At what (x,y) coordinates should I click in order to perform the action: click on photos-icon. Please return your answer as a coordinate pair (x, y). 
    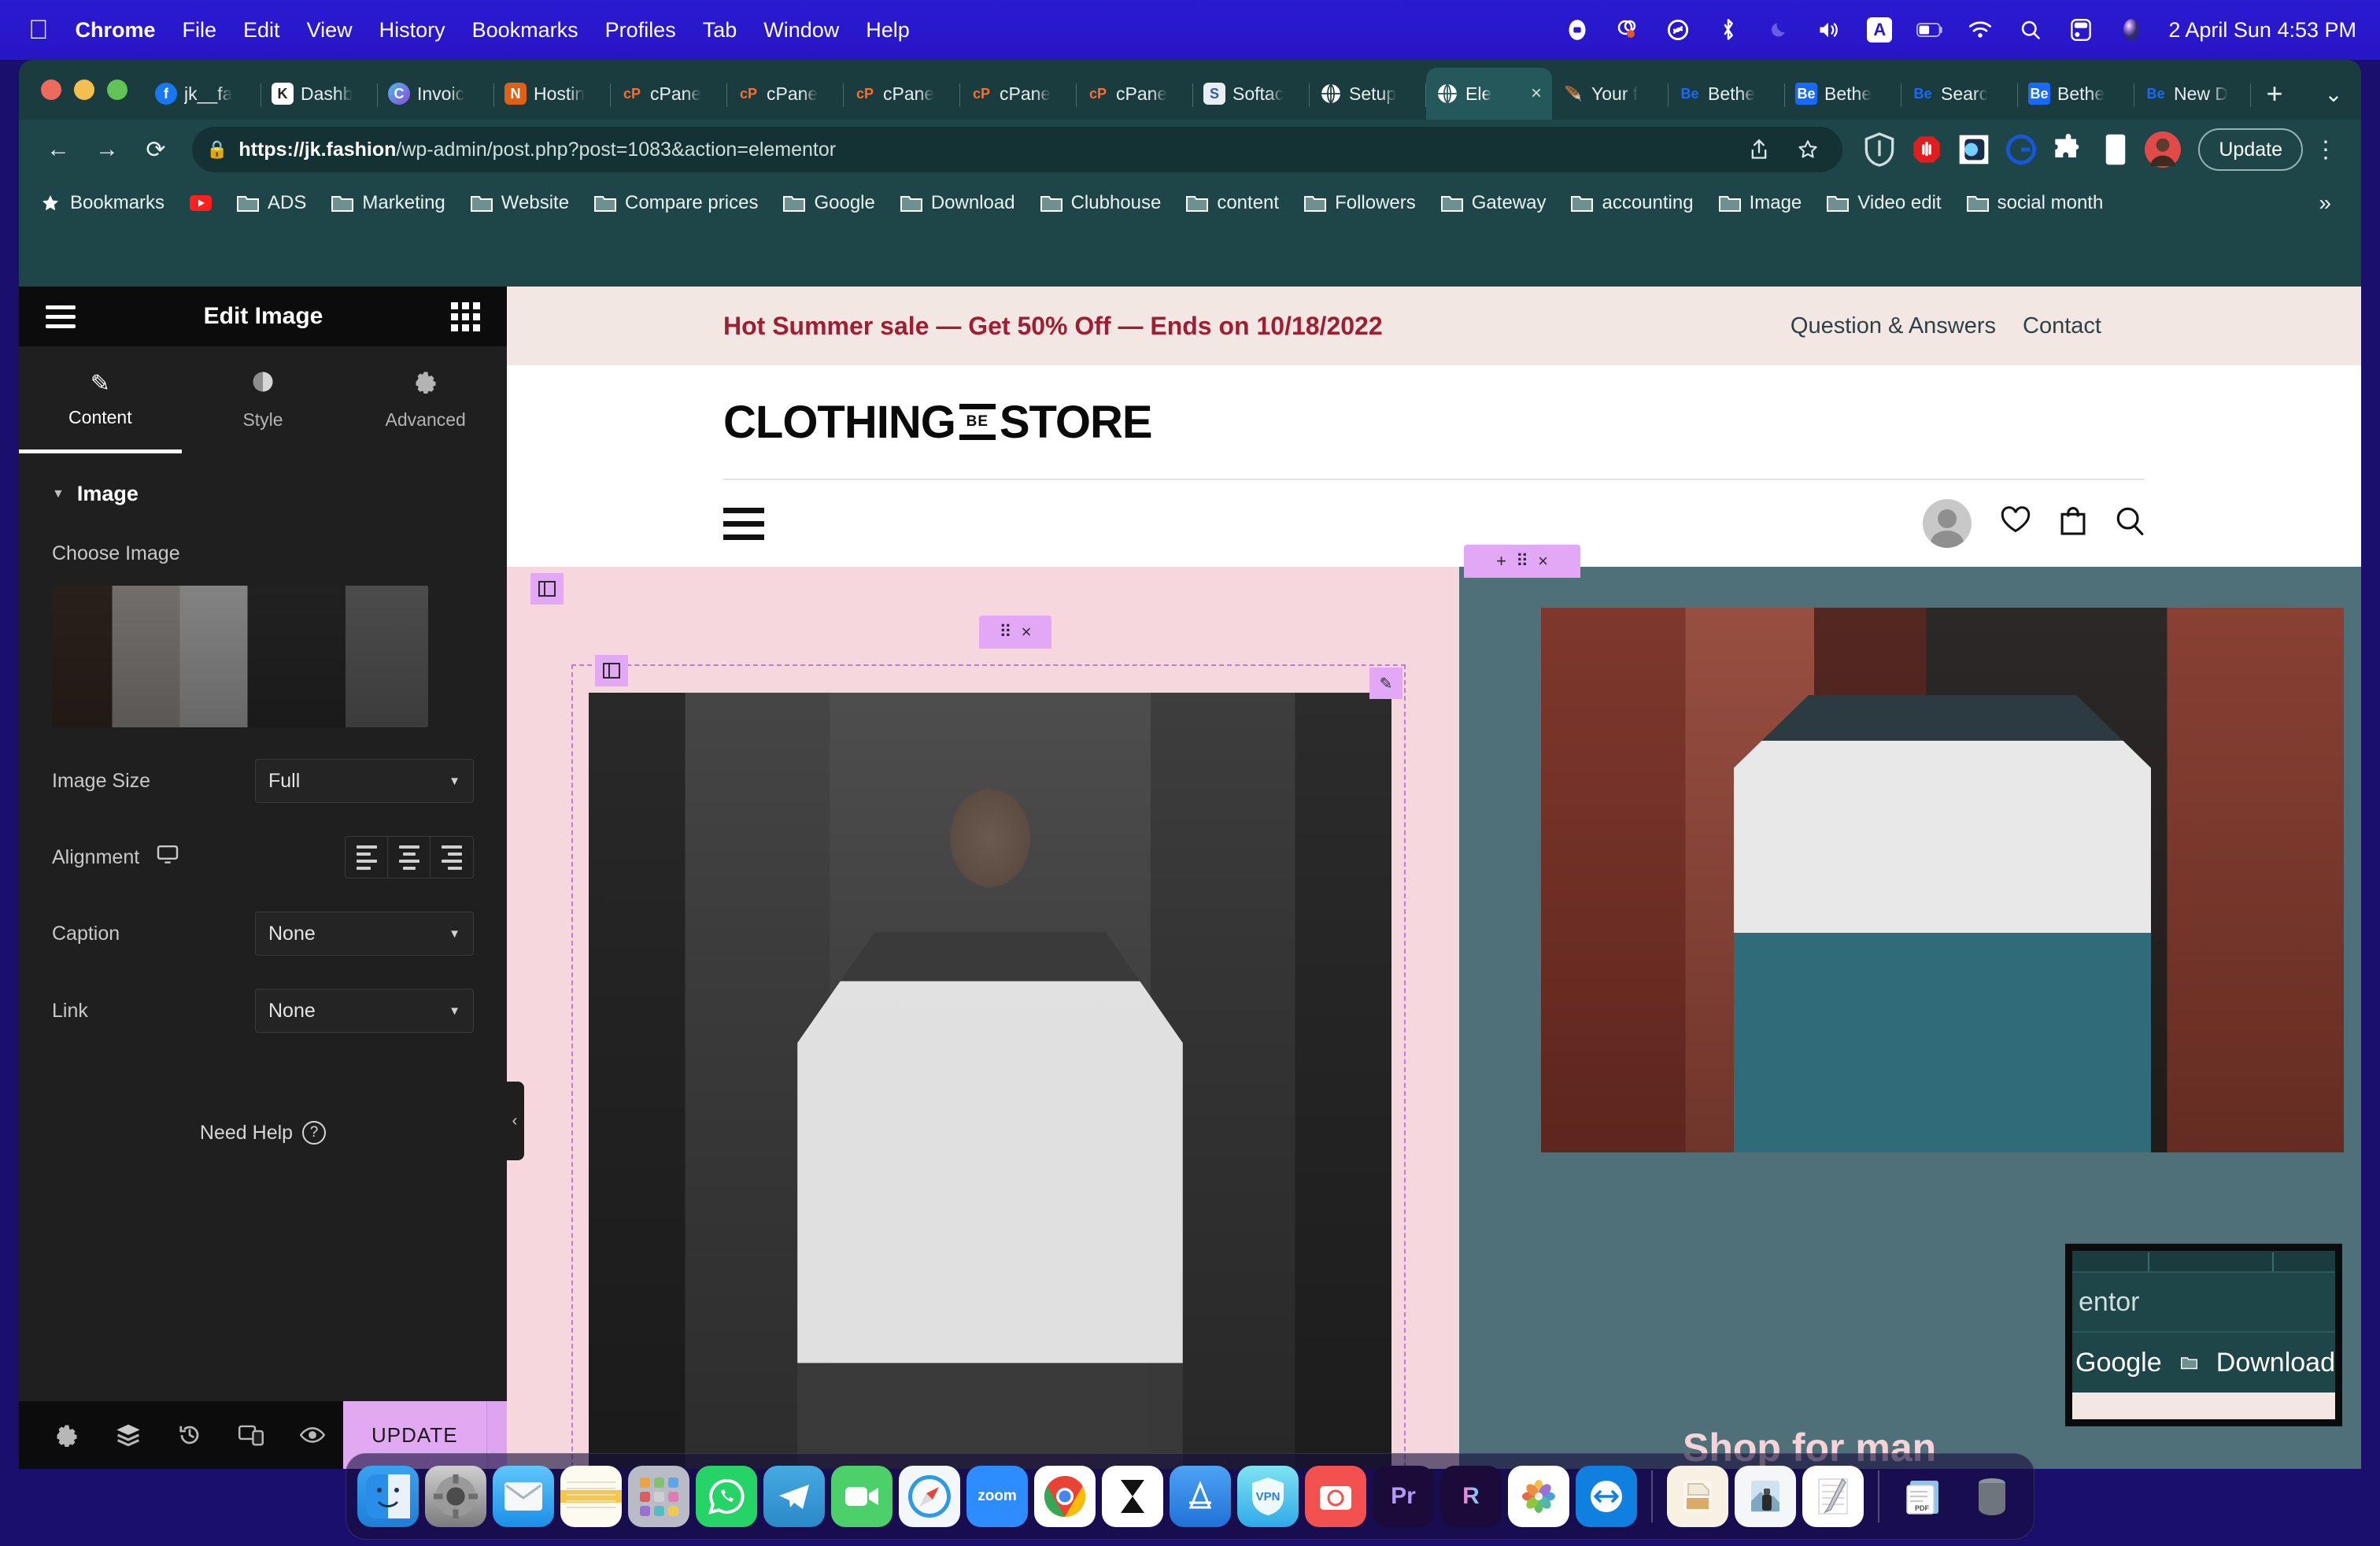
    Looking at the image, I should click on (1538, 1496).